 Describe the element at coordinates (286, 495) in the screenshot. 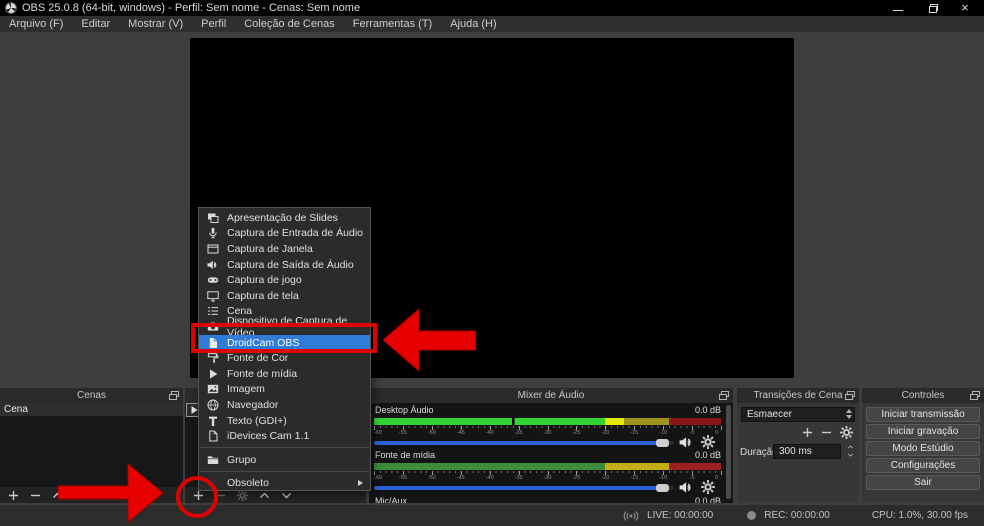

I see `source-down-button` at that location.